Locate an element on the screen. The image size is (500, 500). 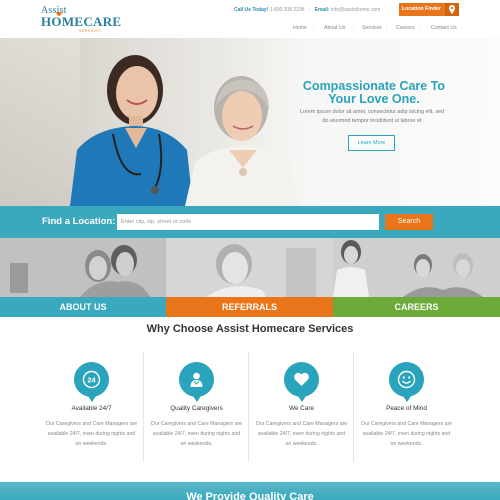
caregiver-icon is located at coordinates (196, 382).